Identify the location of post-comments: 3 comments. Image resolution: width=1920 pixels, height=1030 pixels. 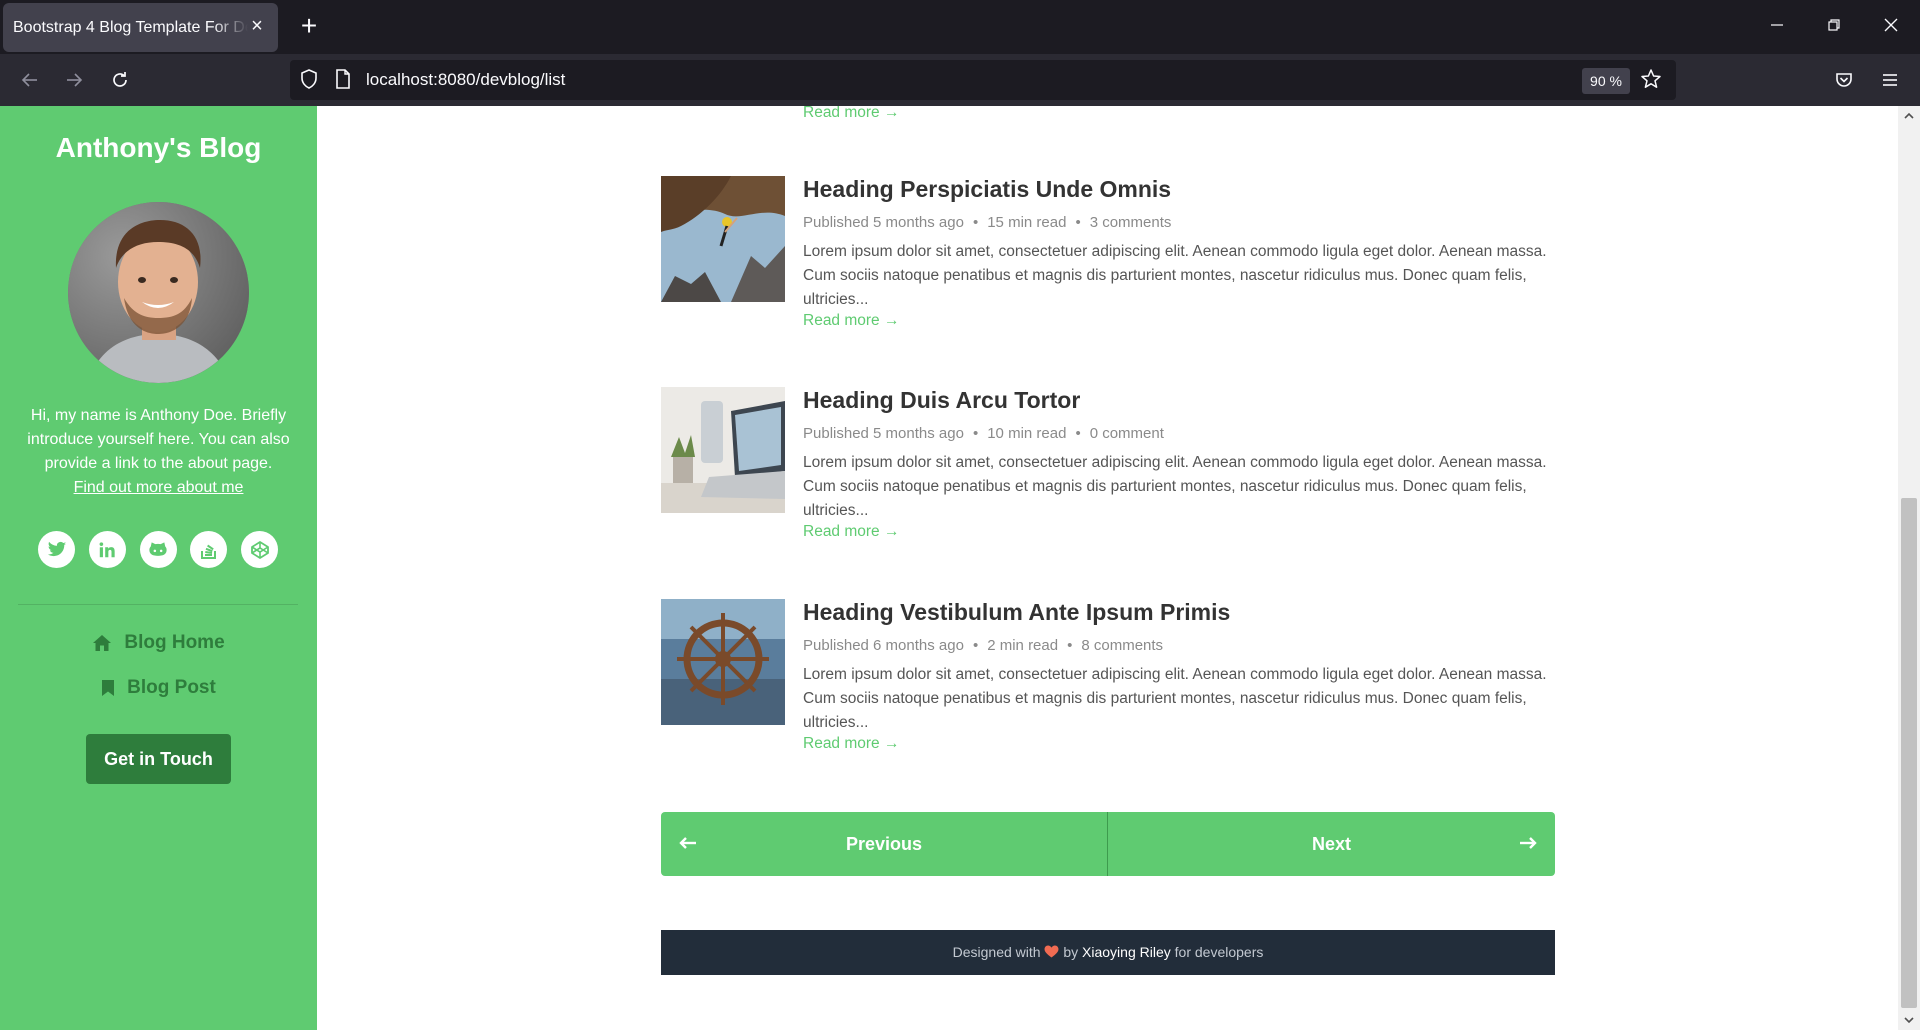
(1131, 222).